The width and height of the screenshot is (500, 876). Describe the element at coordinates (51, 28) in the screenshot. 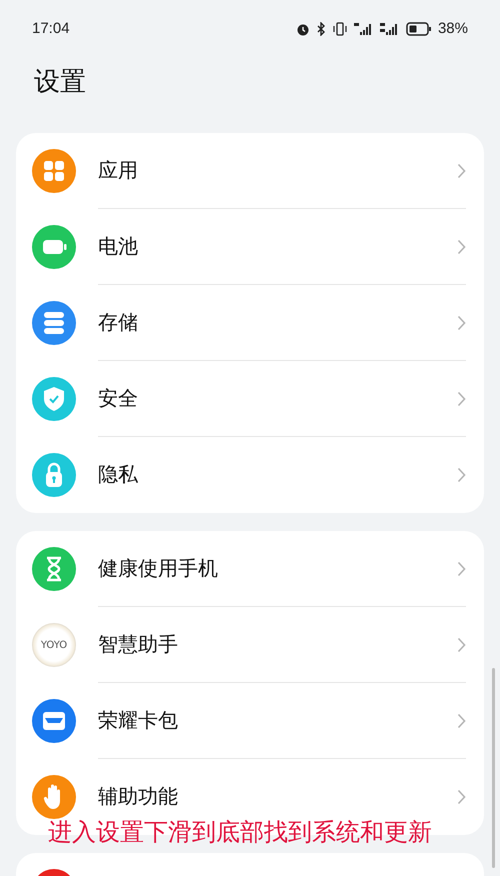

I see `status-time: 17:04` at that location.